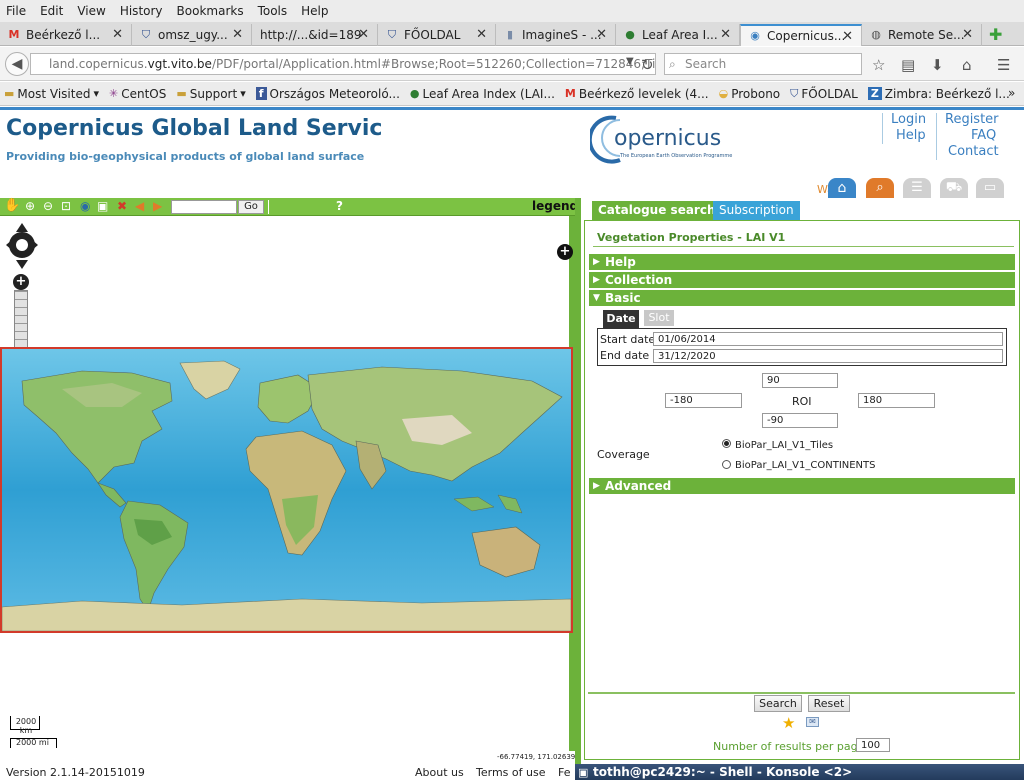 The width and height of the screenshot is (1024, 781). What do you see at coordinates (30, 206) in the screenshot?
I see `zoom-in-icon: ⊕` at bounding box center [30, 206].